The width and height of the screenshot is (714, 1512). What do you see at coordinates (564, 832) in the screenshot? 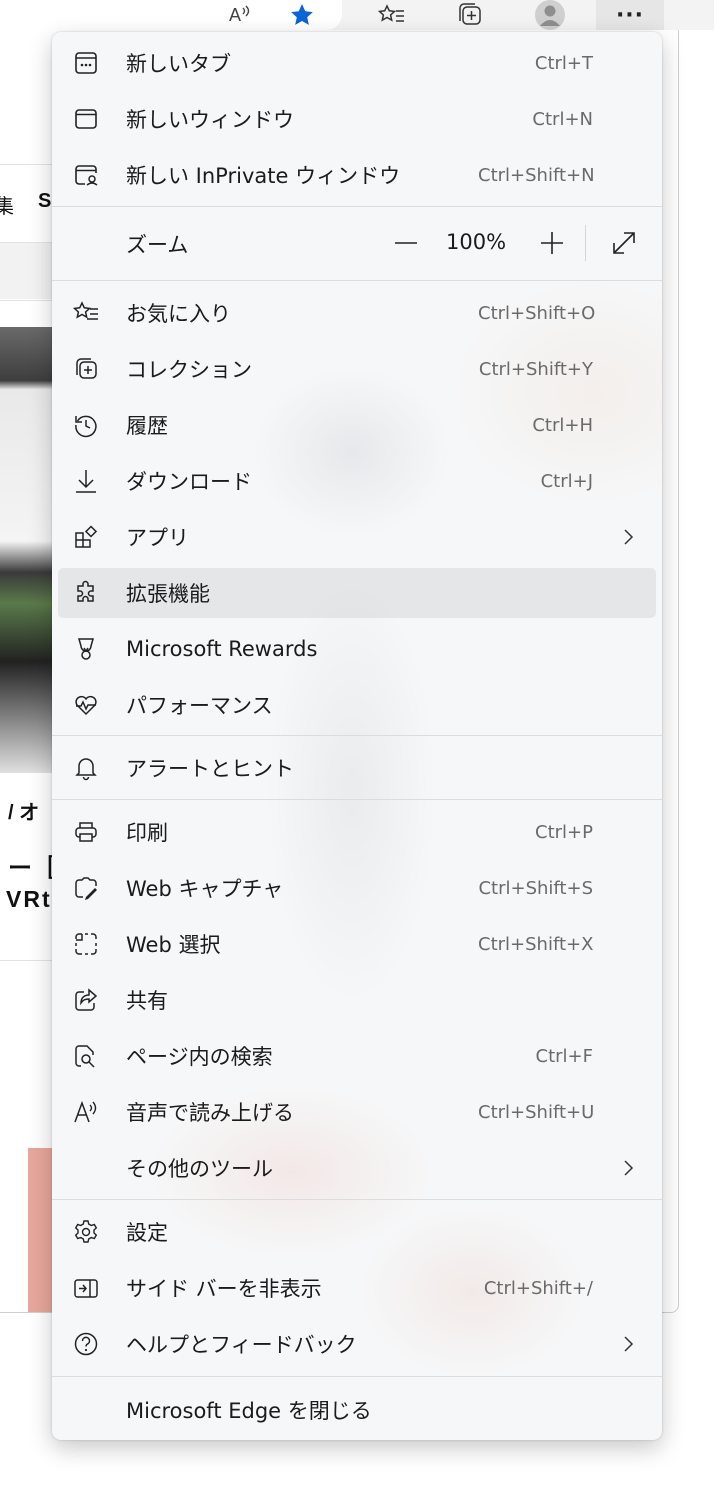
I see `menu-item-shortcut: Ctrl+P` at bounding box center [564, 832].